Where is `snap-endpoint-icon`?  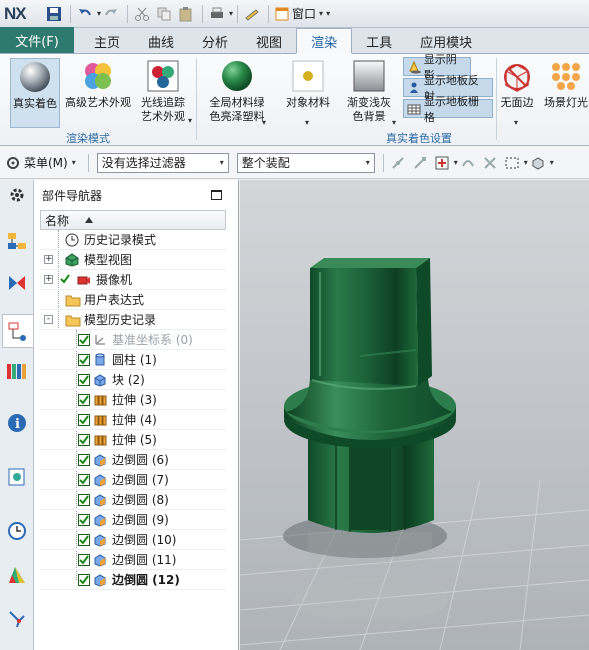 snap-endpoint-icon is located at coordinates (420, 163).